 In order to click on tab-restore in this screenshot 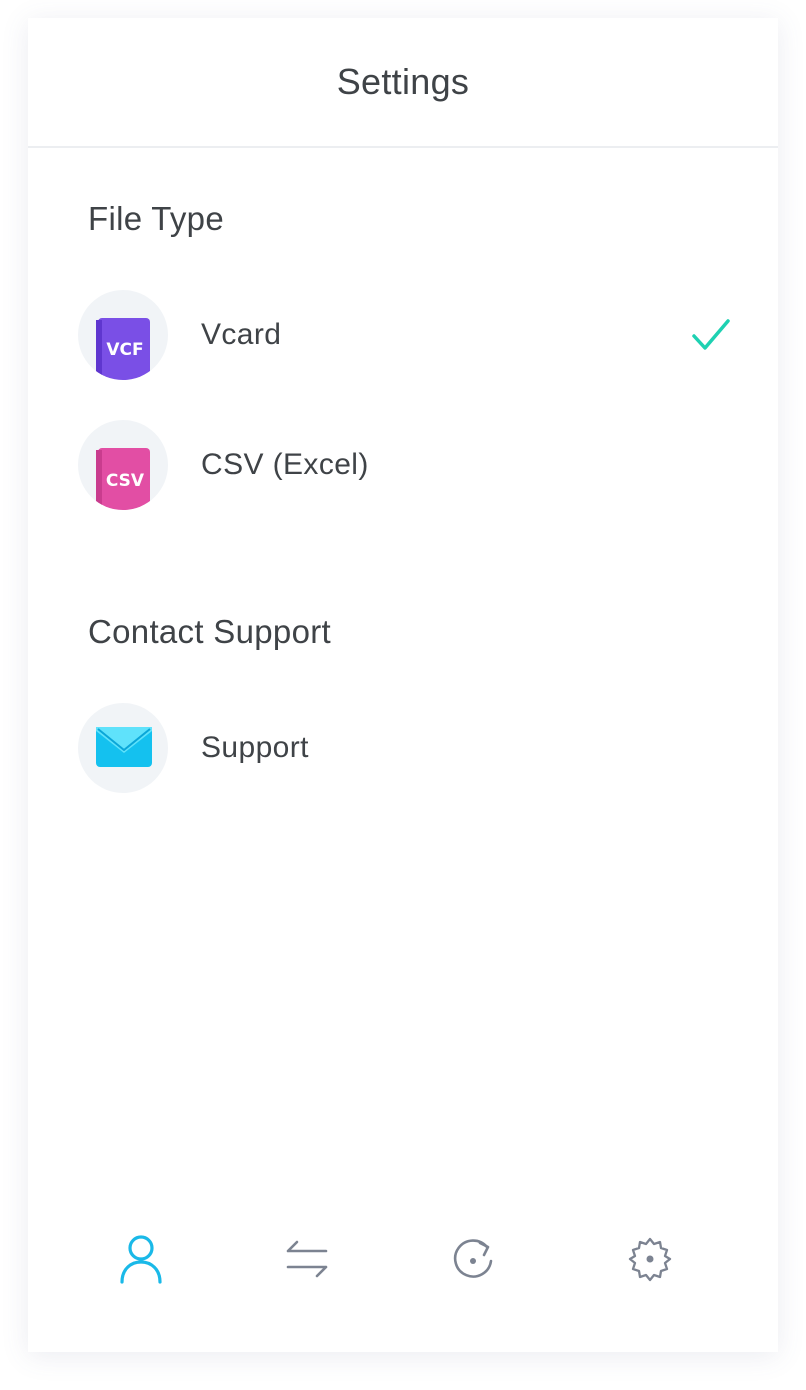, I will do `click(473, 1259)`.